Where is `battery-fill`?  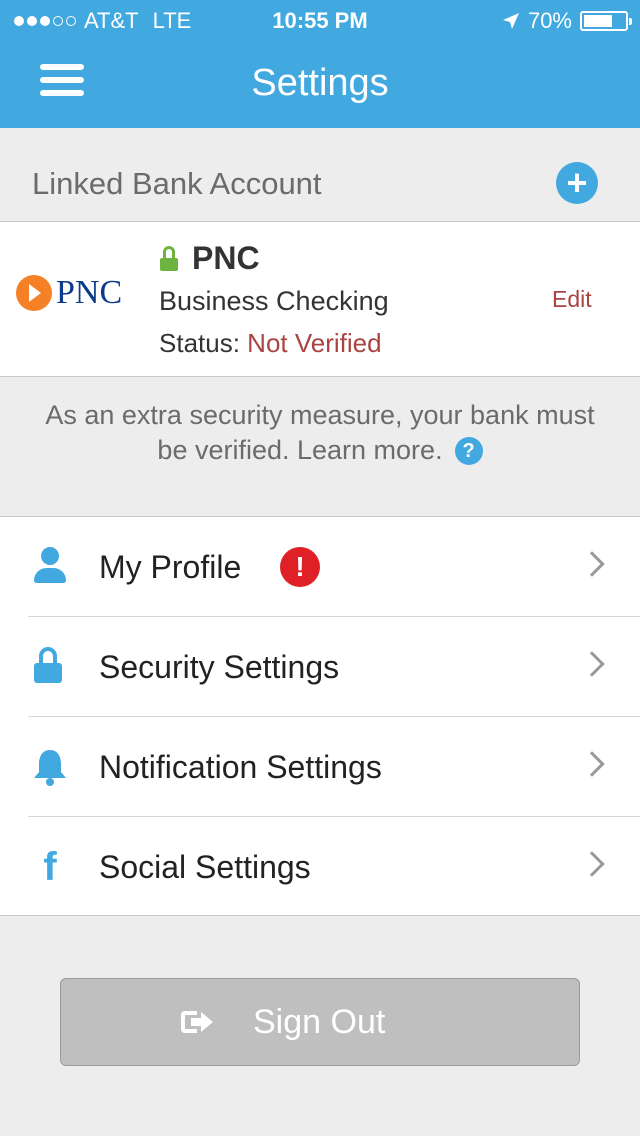 battery-fill is located at coordinates (598, 21).